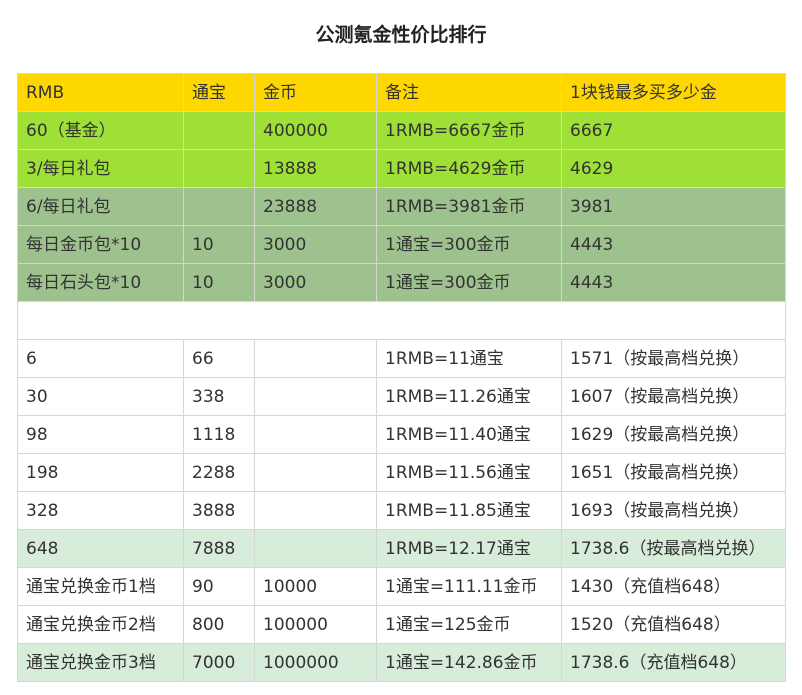 This screenshot has height=695, width=802. I want to click on cell-gold: 13888, so click(315, 168).